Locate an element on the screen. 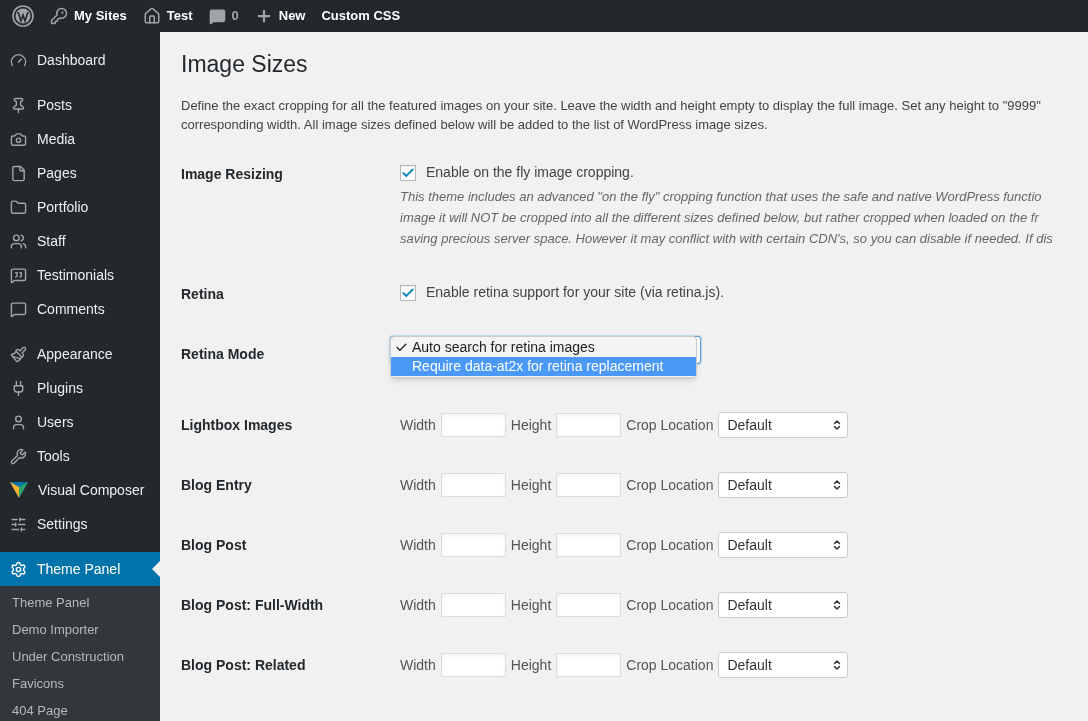 Image resolution: width=1088 pixels, height=721 pixels. field-label: Blog Post is located at coordinates (214, 545).